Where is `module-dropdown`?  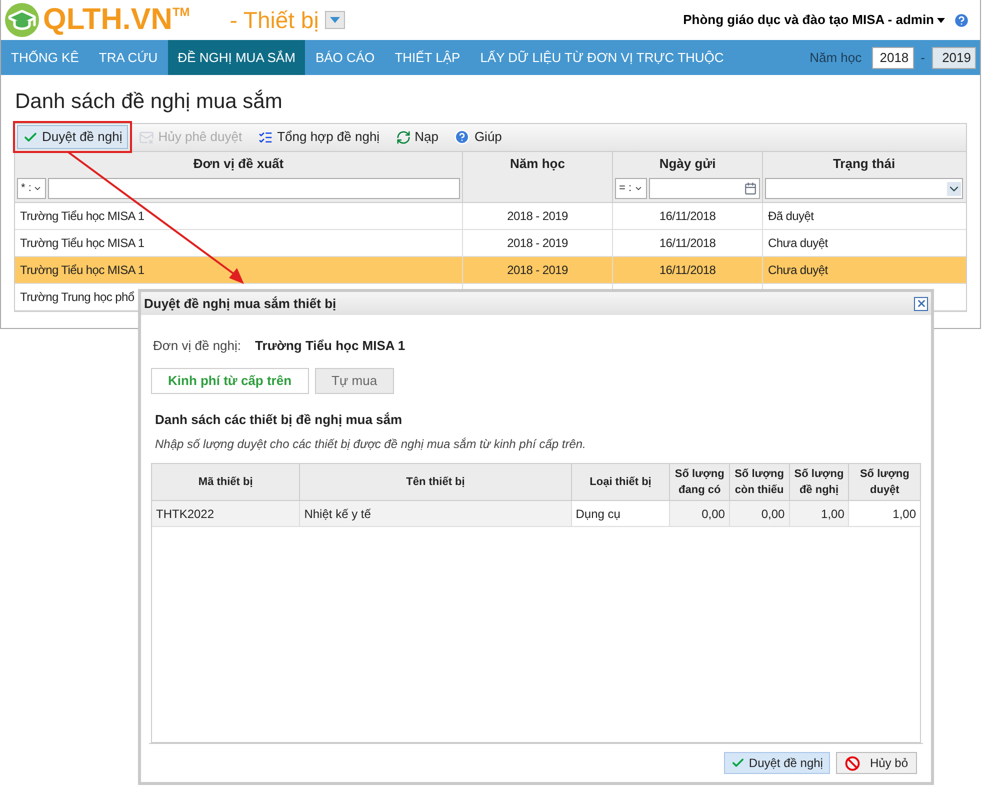 module-dropdown is located at coordinates (334, 20).